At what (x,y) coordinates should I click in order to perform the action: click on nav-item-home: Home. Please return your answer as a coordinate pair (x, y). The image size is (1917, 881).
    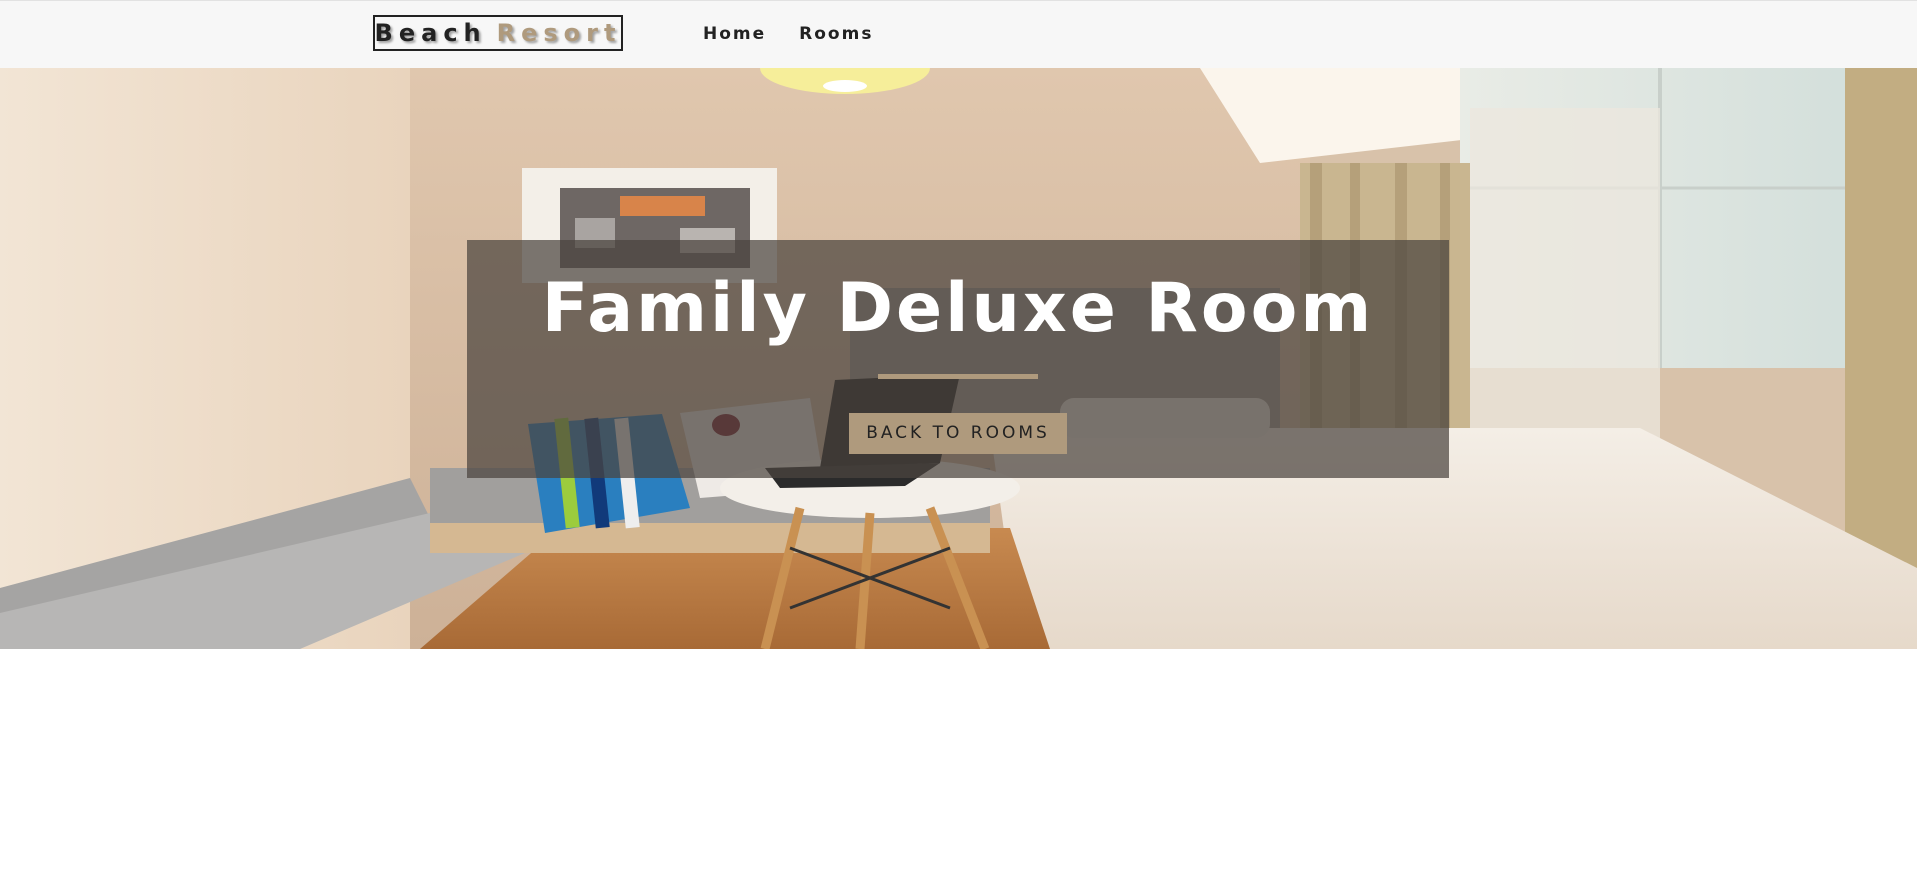
    Looking at the image, I should click on (734, 34).